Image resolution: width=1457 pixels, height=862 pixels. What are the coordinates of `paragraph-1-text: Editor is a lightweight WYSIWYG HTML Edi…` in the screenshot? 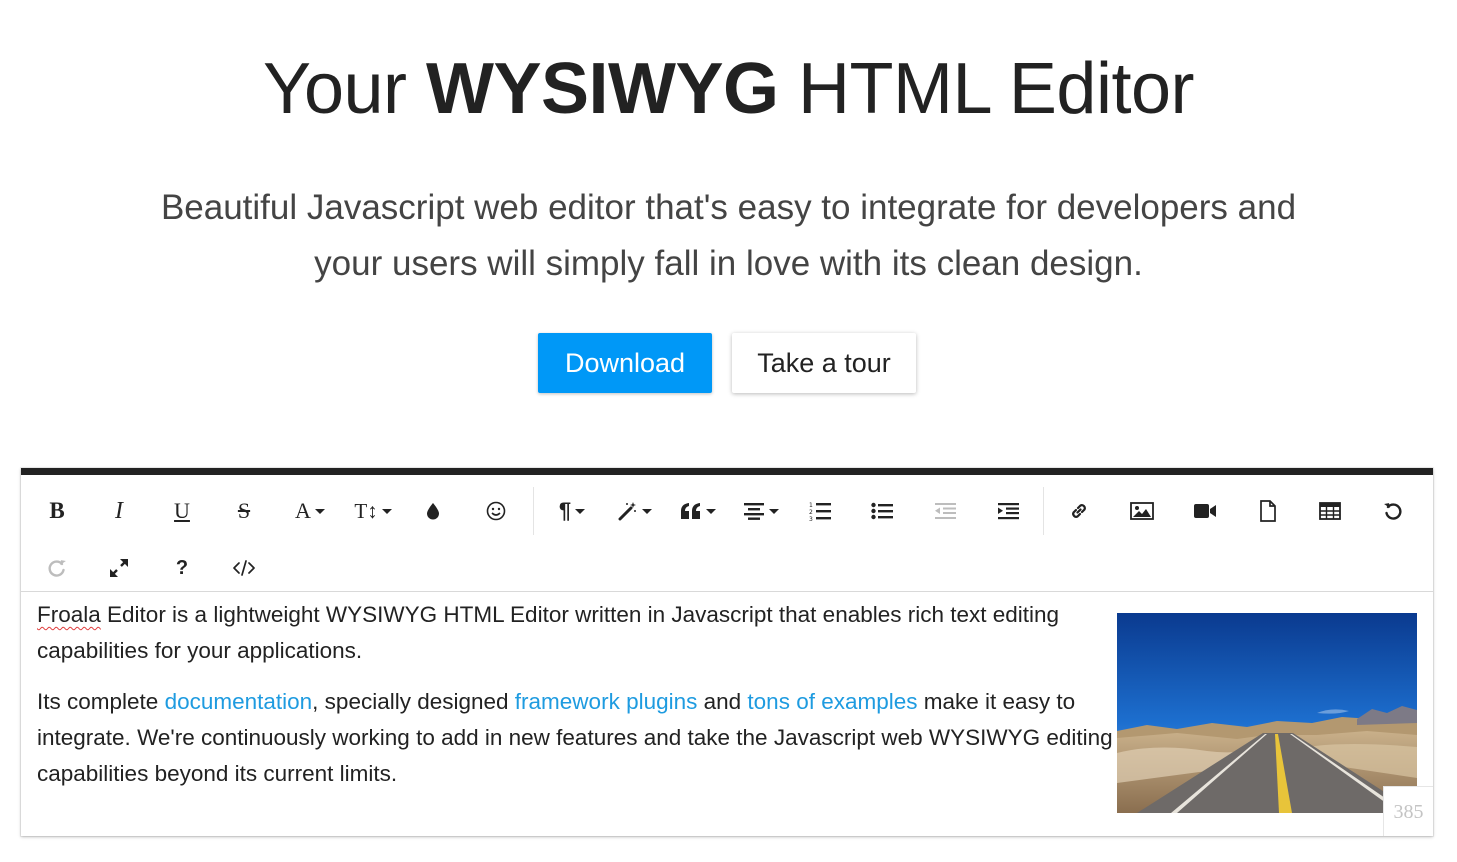 It's located at (548, 632).